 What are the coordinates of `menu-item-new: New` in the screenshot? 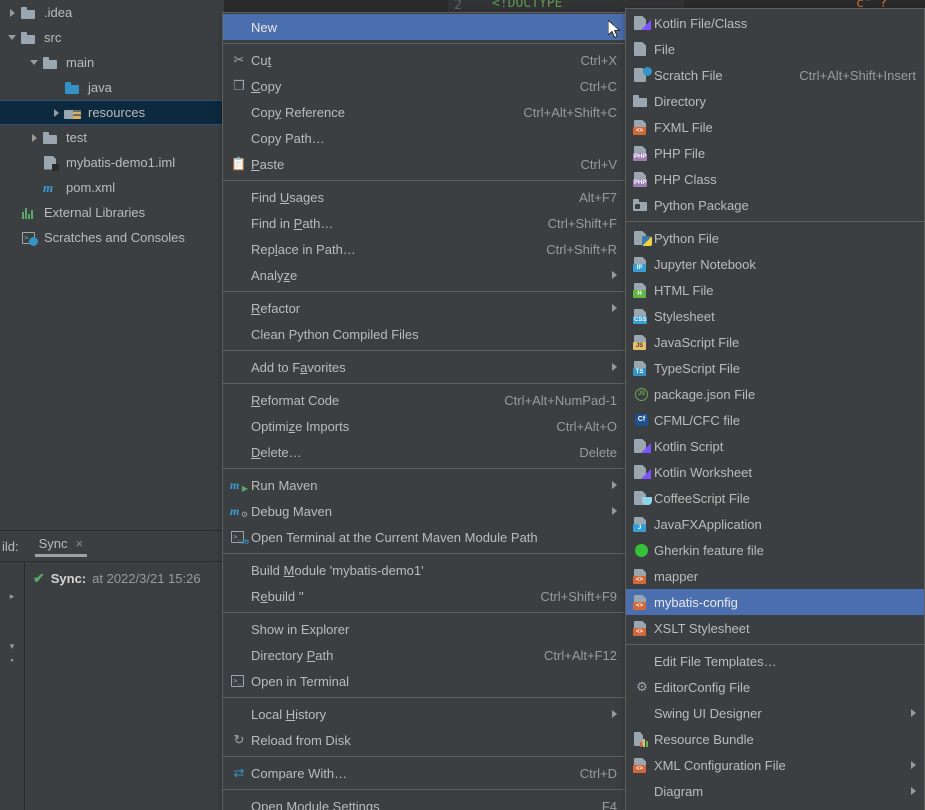 It's located at (424, 27).